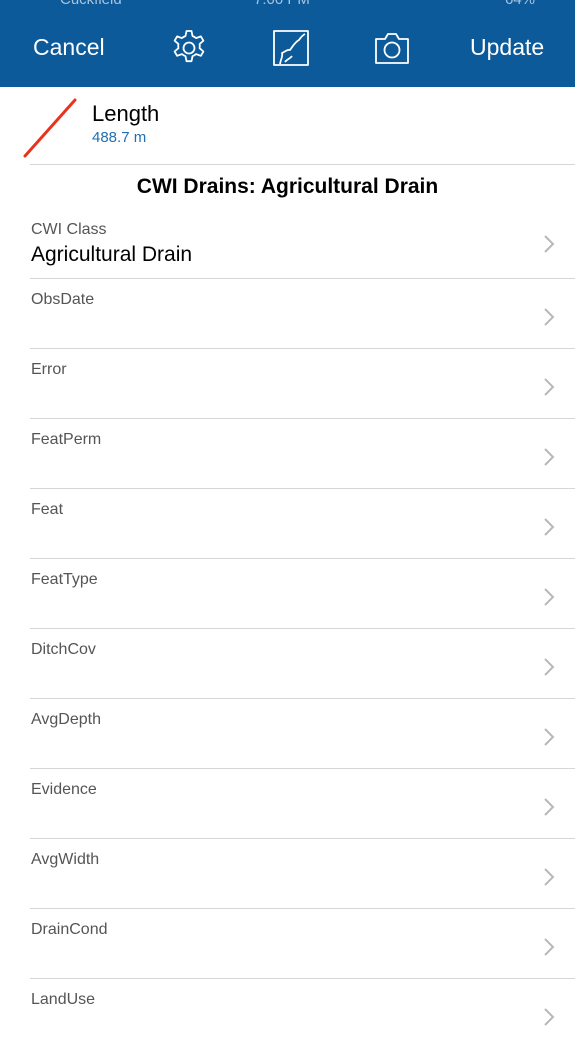  Describe the element at coordinates (66, 439) in the screenshot. I see `field-label: FeatPerm` at that location.